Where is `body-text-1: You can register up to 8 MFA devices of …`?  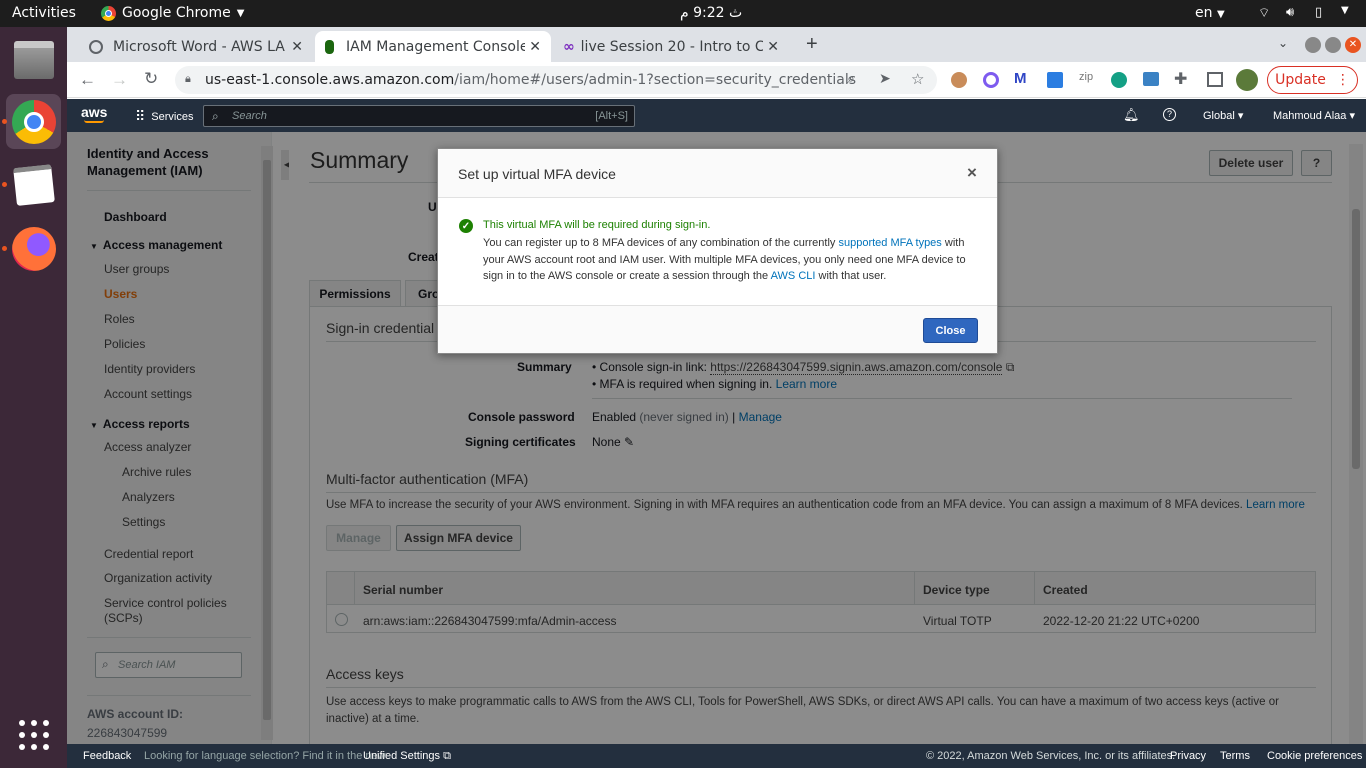
body-text-1: You can register up to 8 MFA devices of … is located at coordinates (661, 243).